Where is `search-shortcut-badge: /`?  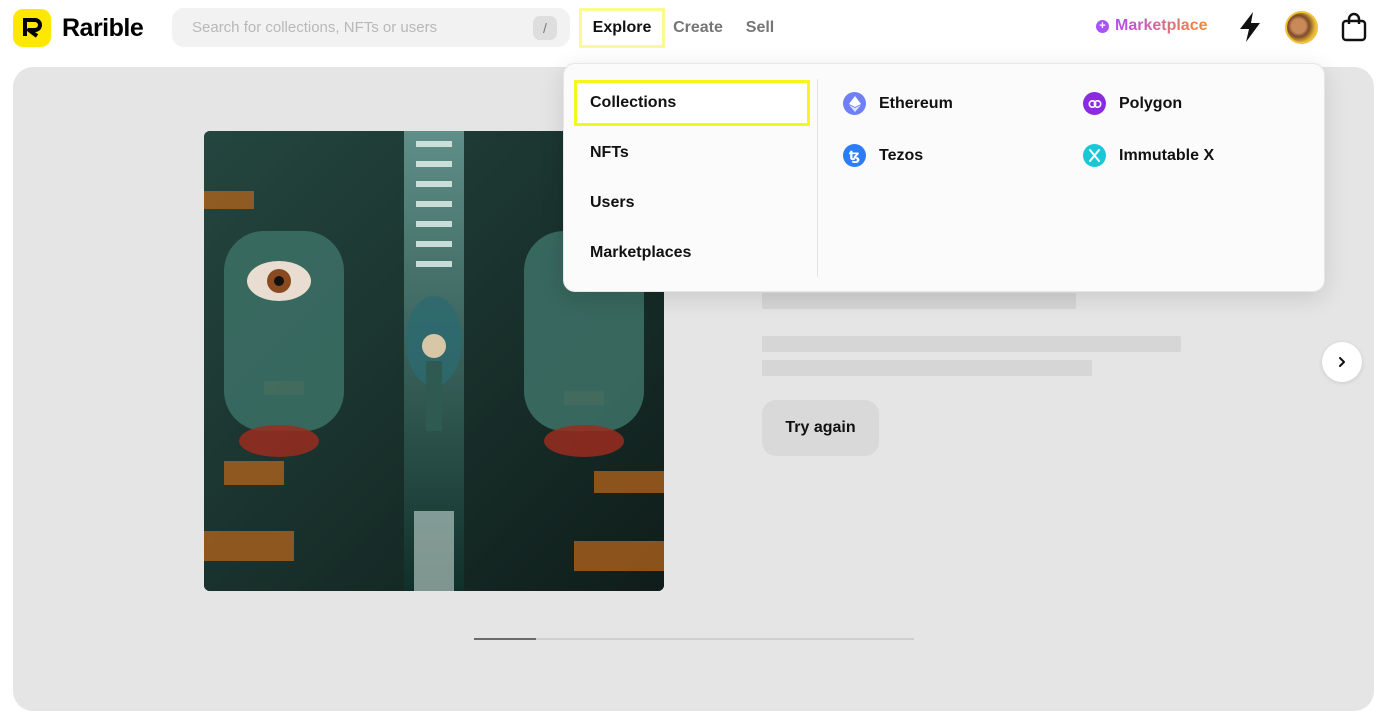 search-shortcut-badge: / is located at coordinates (545, 28).